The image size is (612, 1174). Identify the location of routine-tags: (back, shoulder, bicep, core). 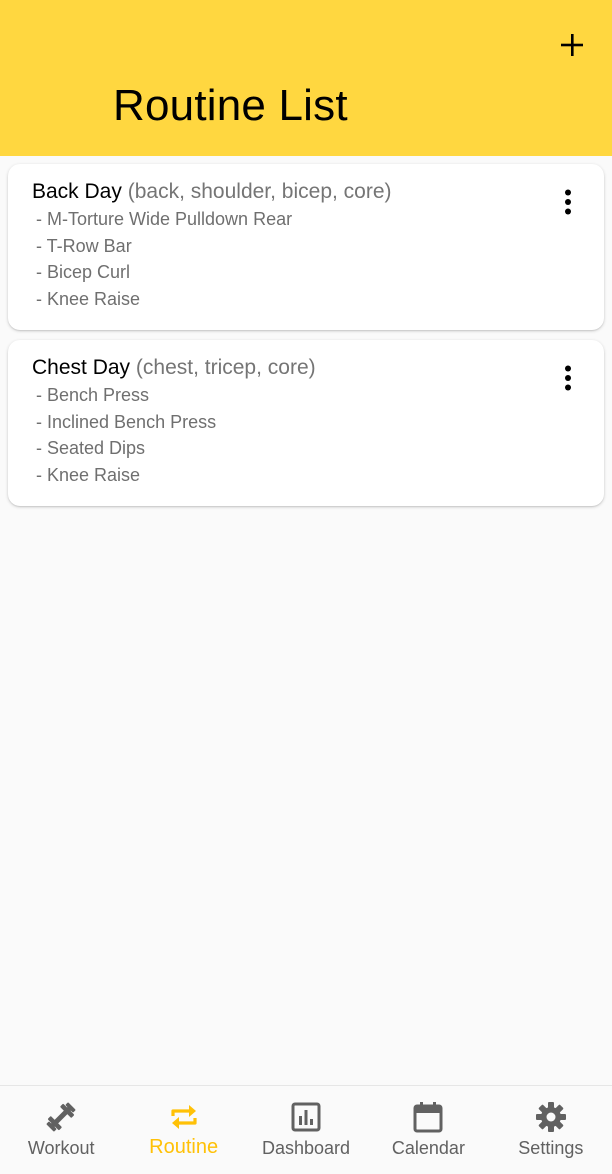
(259, 191).